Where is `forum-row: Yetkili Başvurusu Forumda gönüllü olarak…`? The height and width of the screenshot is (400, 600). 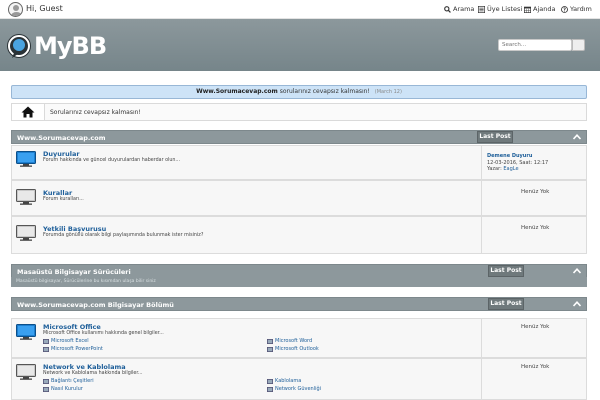
forum-row: Yetkili Başvurusu Forumda gönüllü olarak… is located at coordinates (299, 235).